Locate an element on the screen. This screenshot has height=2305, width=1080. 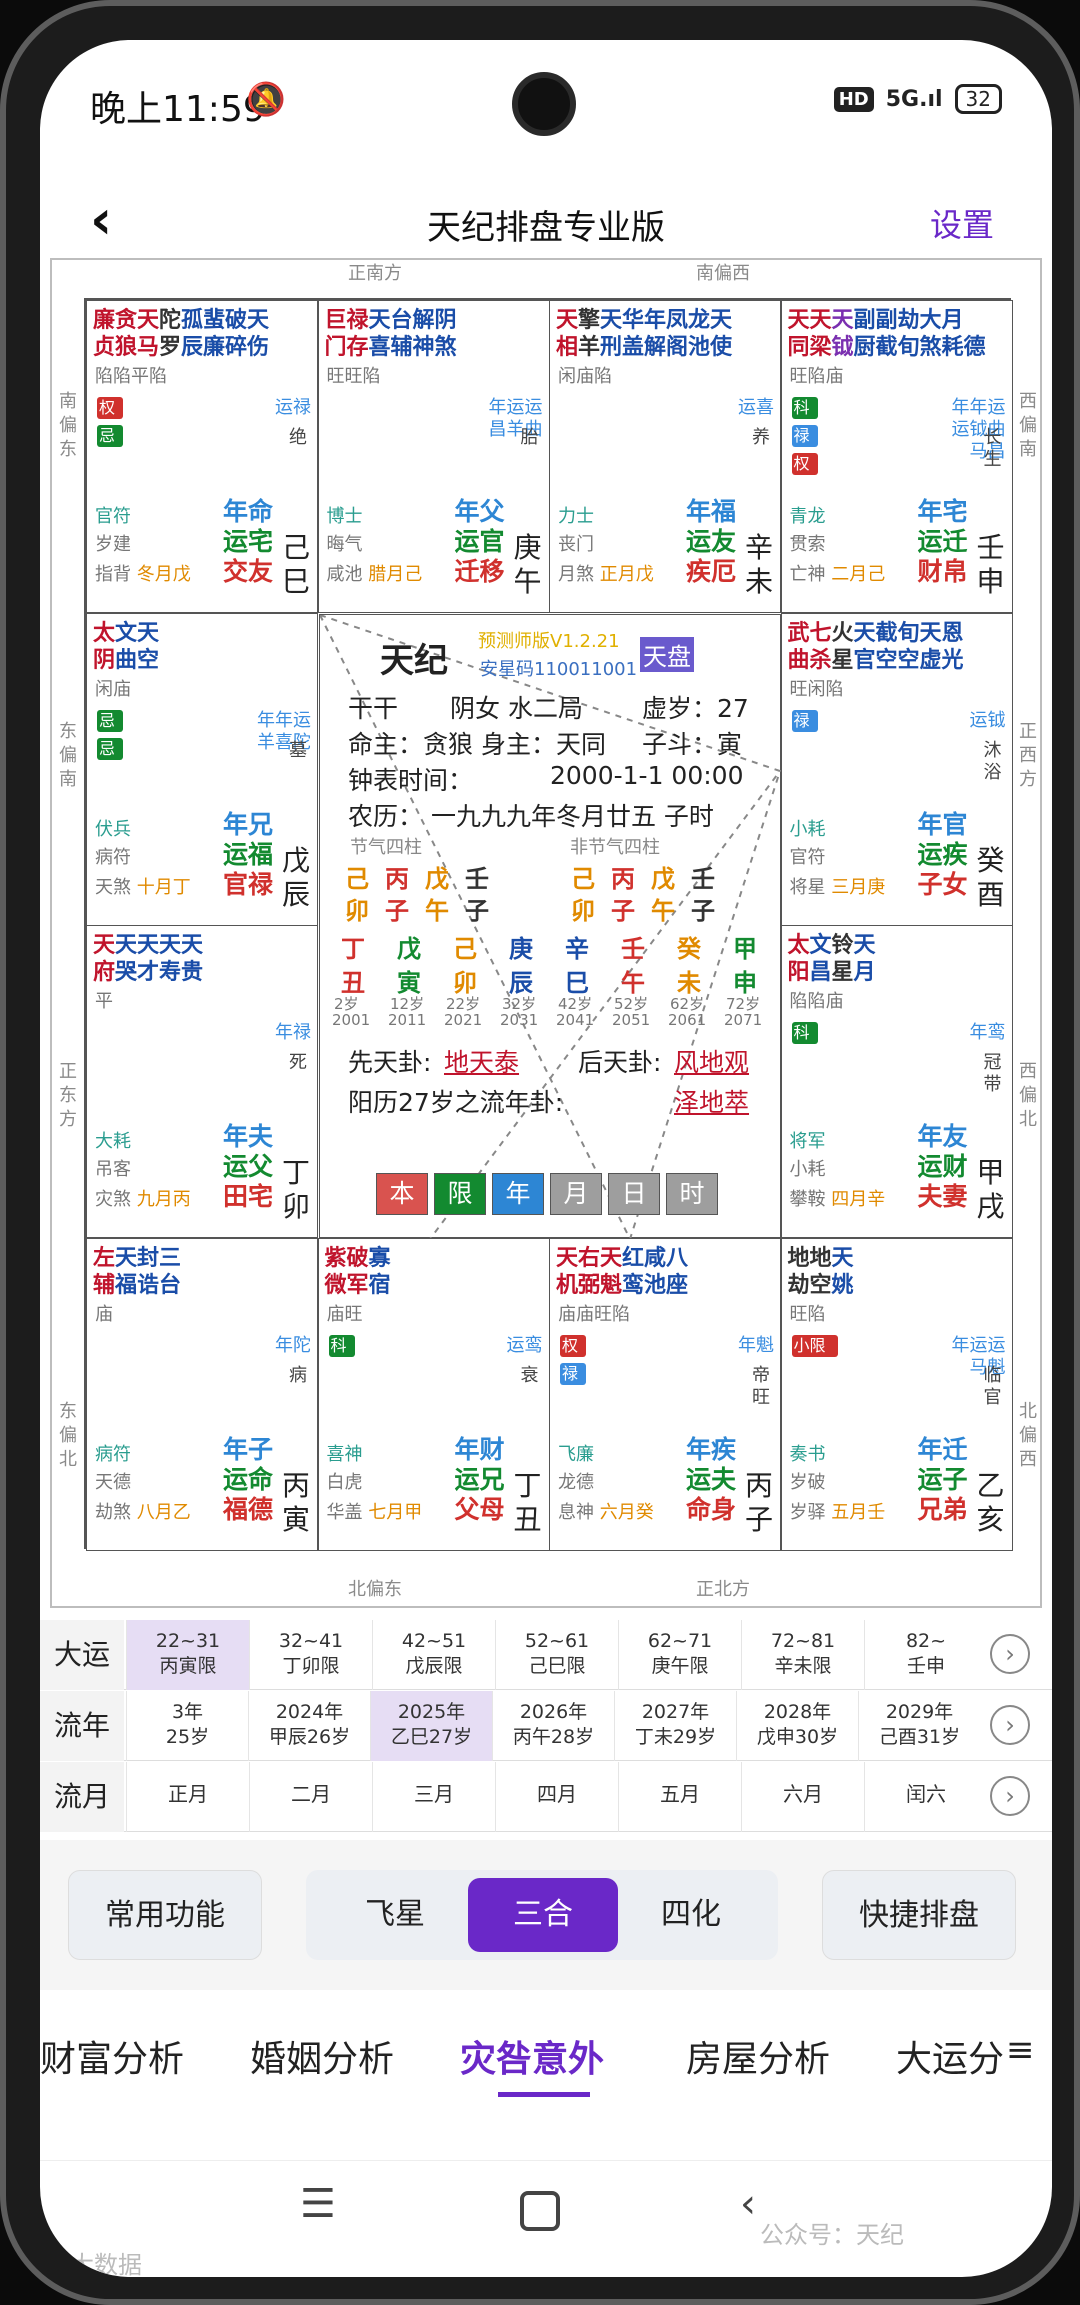
xiantian-label: 先天卦: is located at coordinates (390, 1062).